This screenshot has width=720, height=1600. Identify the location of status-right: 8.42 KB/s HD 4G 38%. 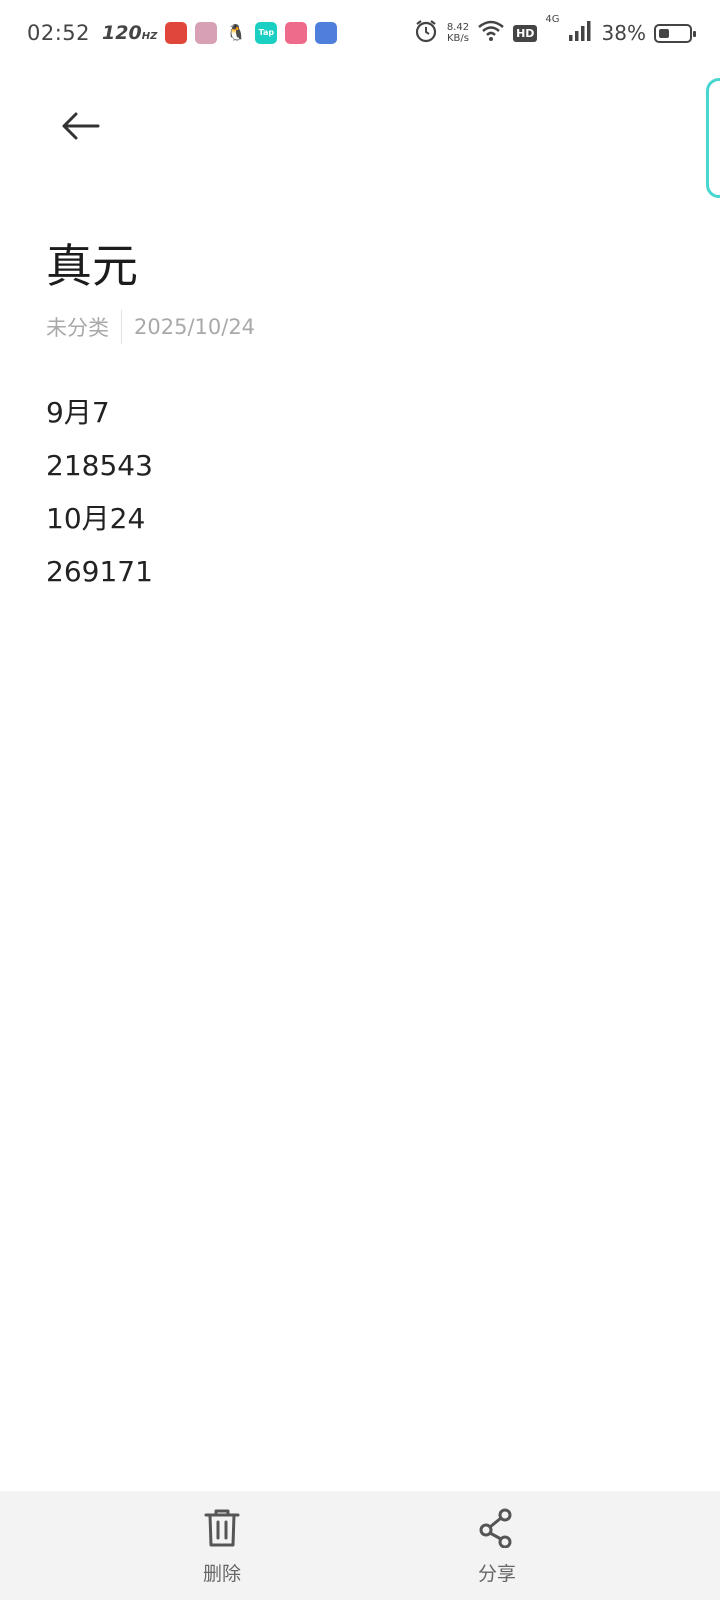
(554, 31).